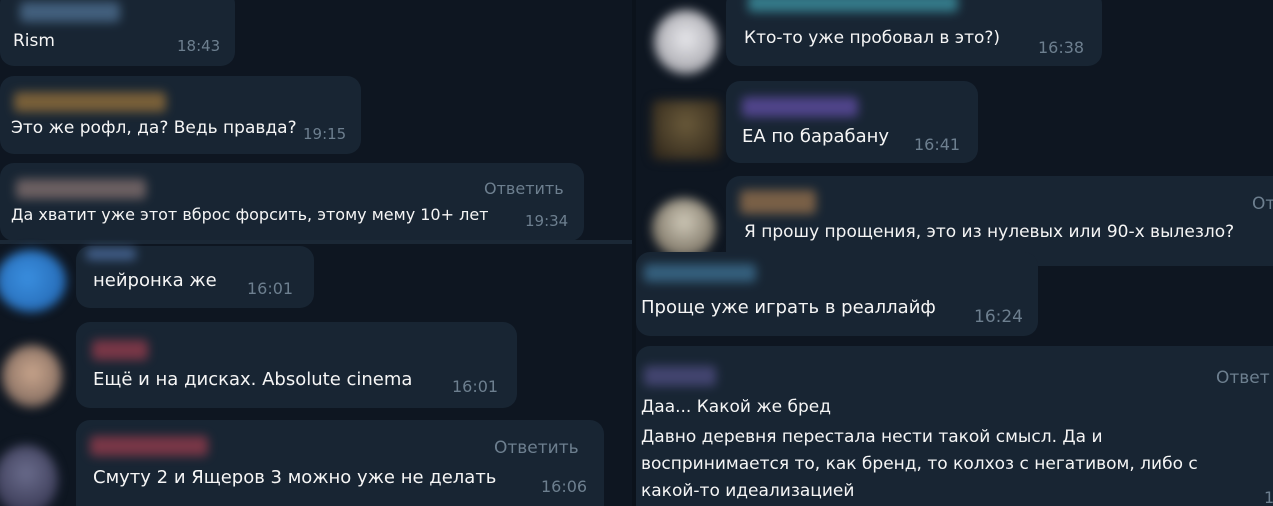  I want to click on message-bubble: Кто-то уже пробовал в это?) 16:38, so click(914, 33).